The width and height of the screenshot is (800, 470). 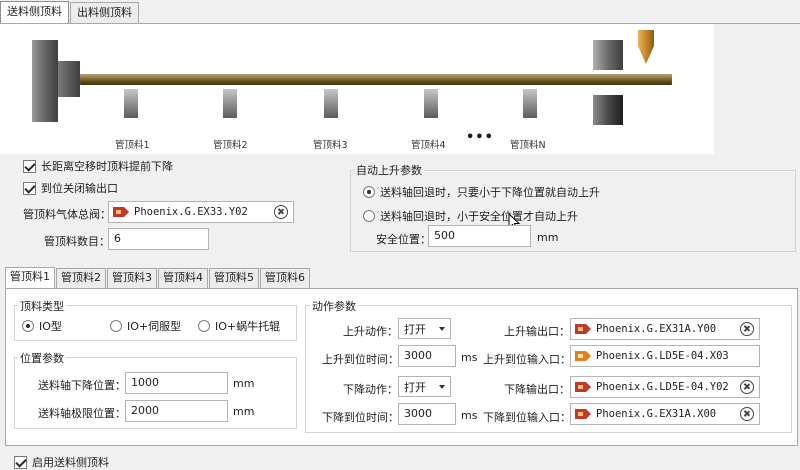 I want to click on type-io-option: IO型, so click(x=42, y=326).